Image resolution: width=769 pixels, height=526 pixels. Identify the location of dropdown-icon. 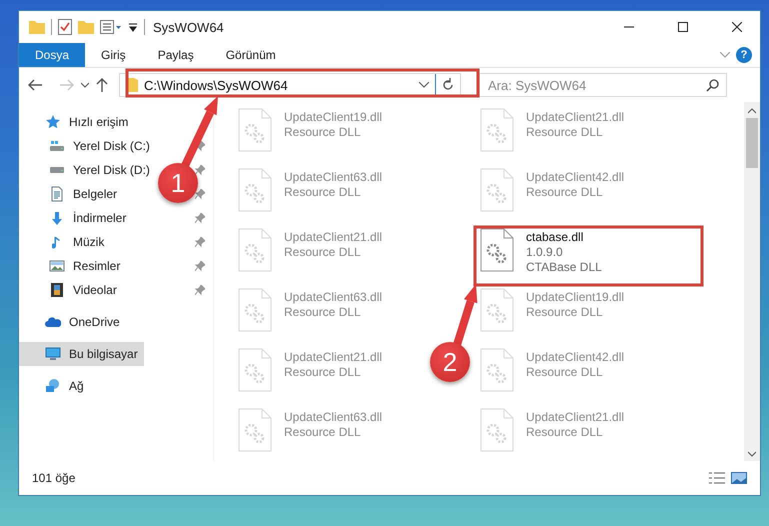
(133, 27).